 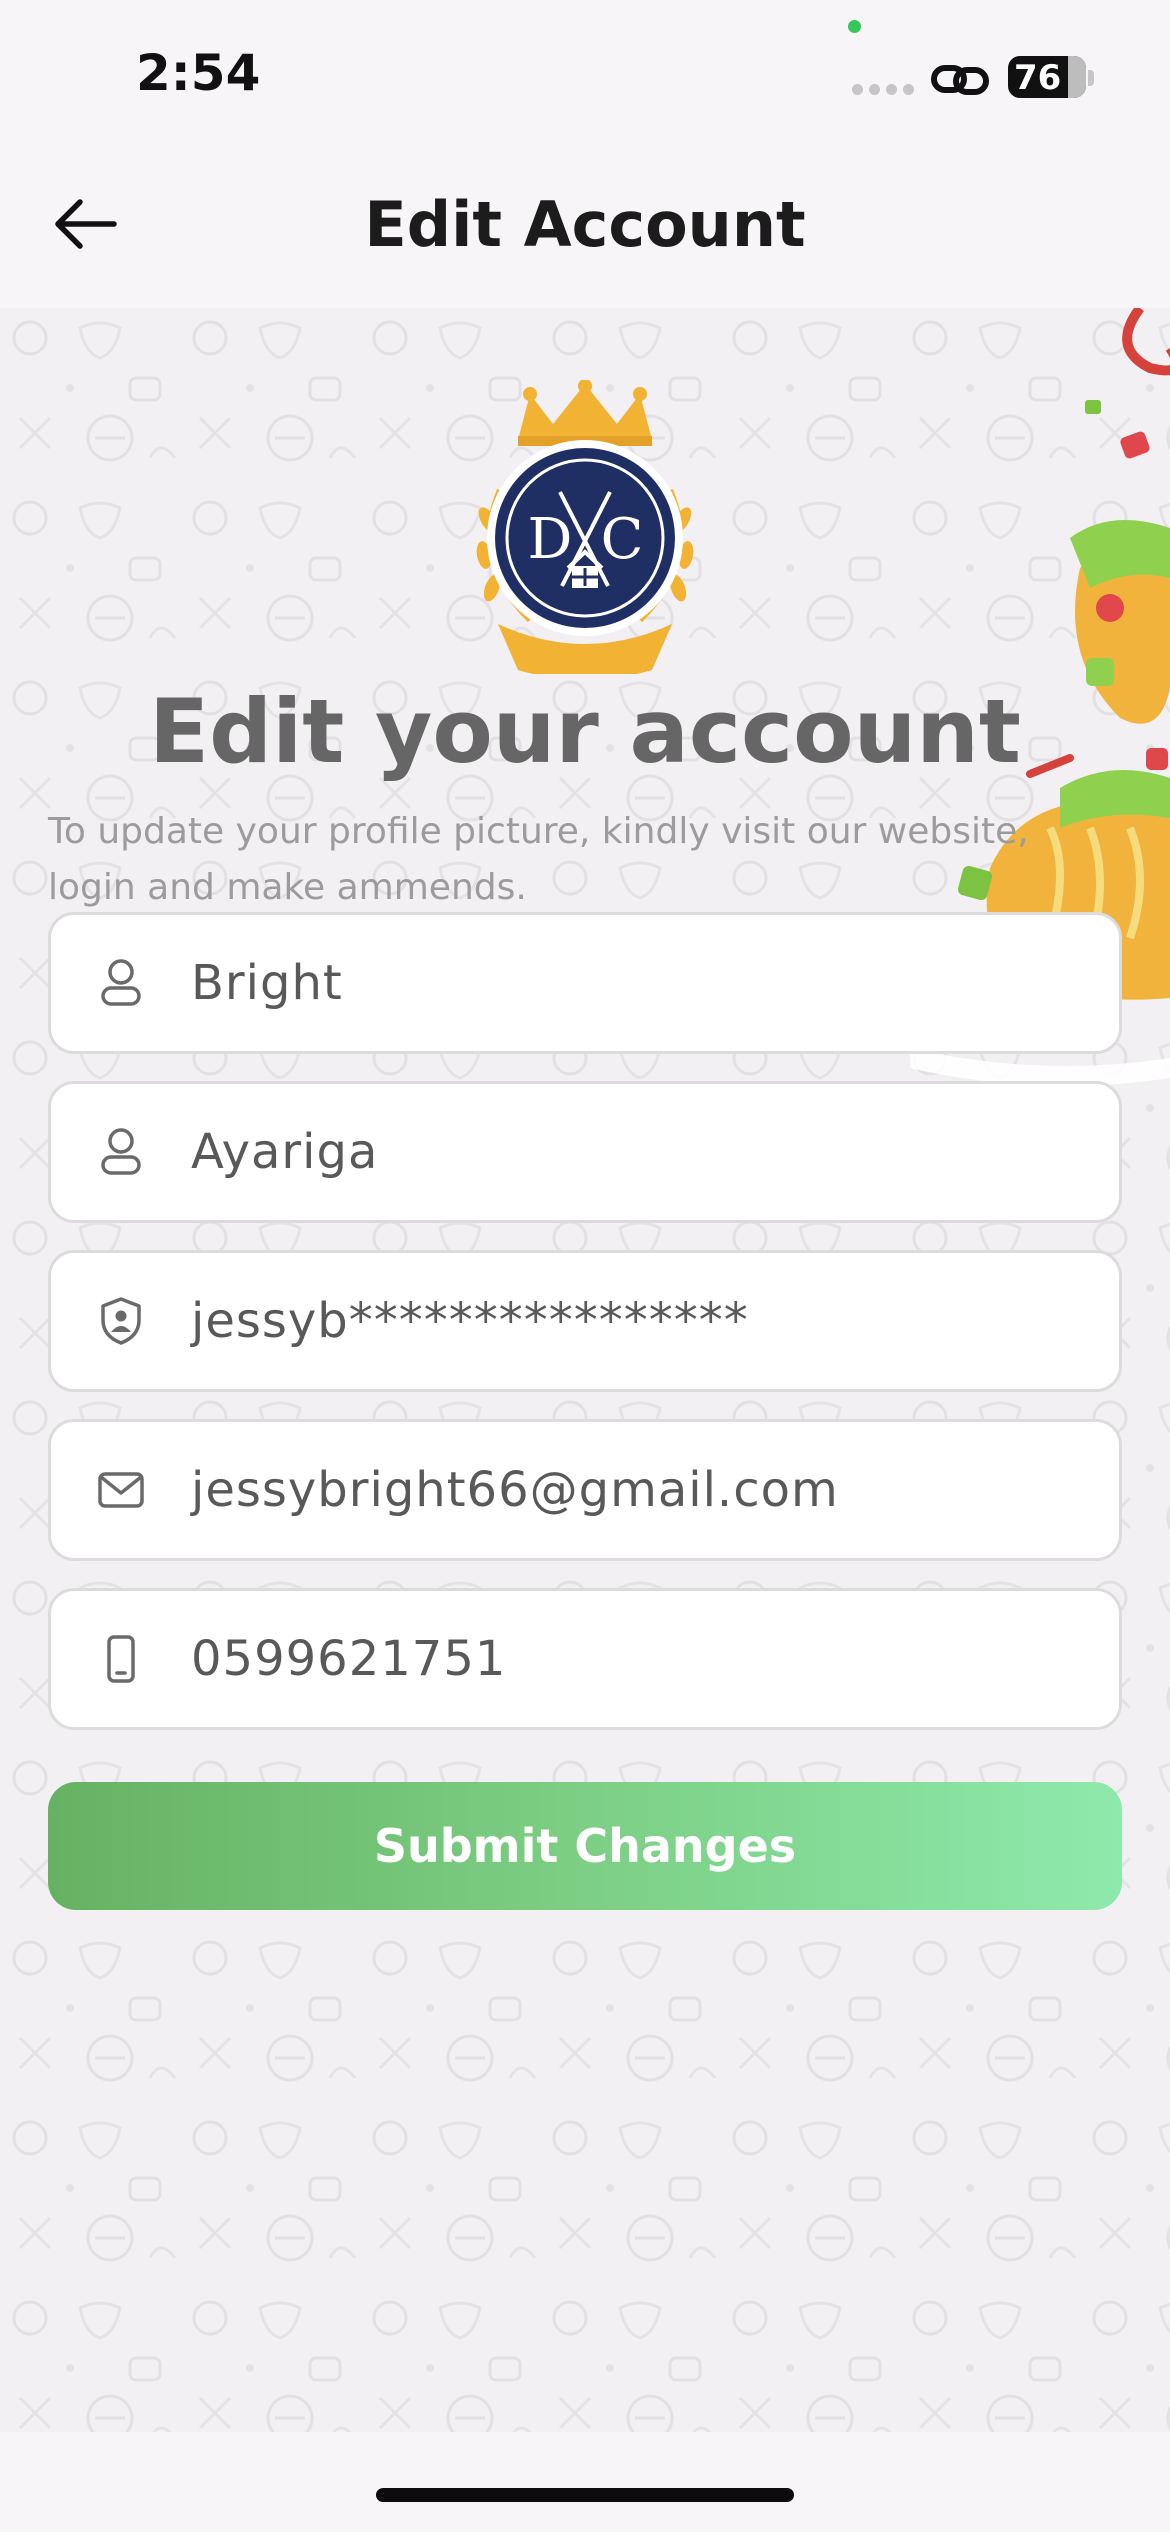 I want to click on battery-level: 76, so click(x=1038, y=78).